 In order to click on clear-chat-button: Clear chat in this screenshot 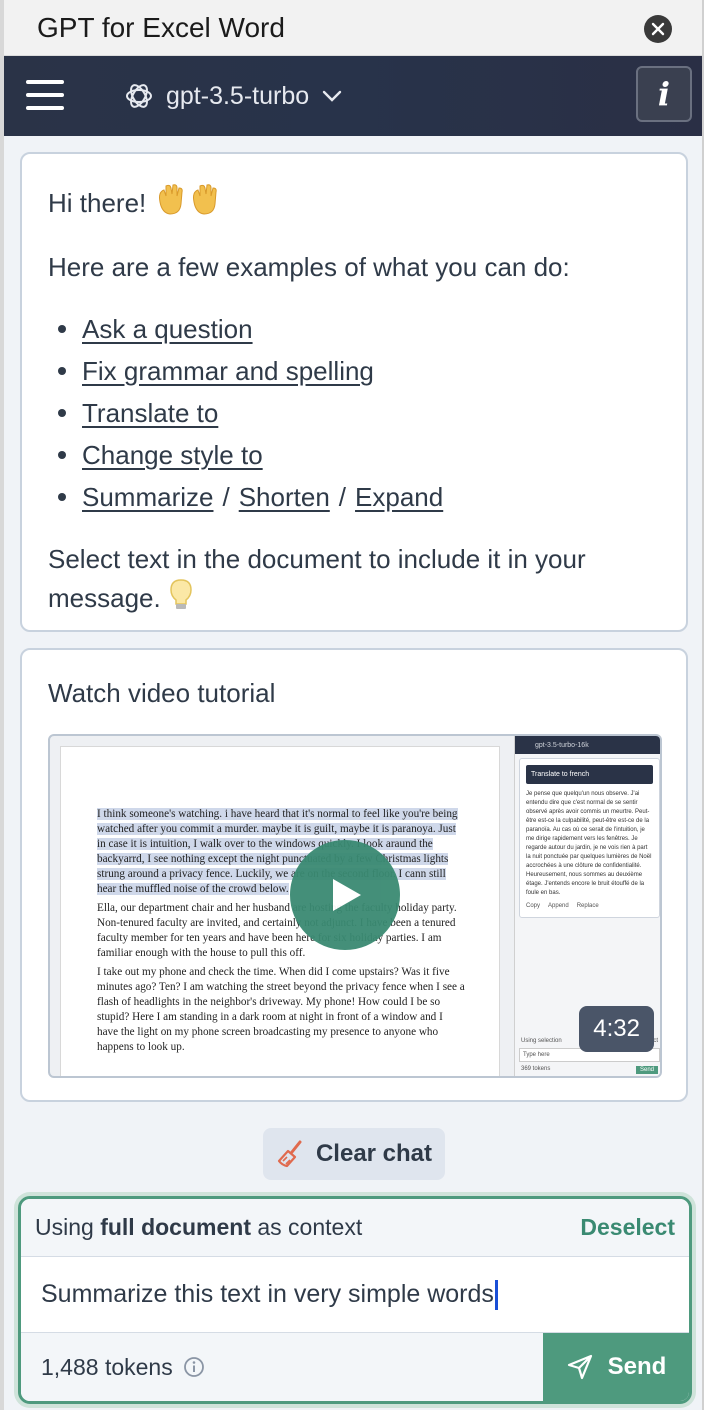, I will do `click(354, 1154)`.